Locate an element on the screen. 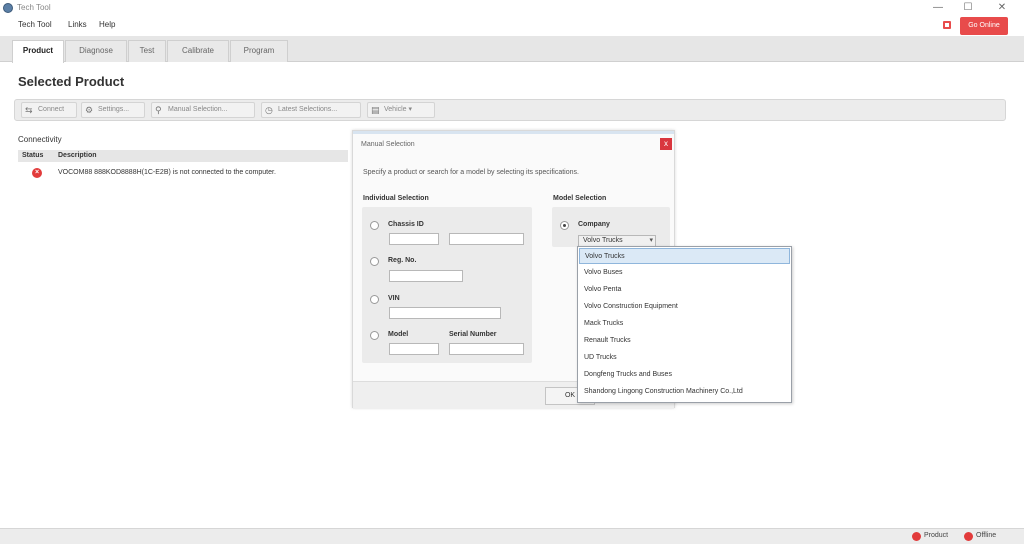 This screenshot has height=544, width=1024. tab-calibrate: Calibrate is located at coordinates (198, 51).